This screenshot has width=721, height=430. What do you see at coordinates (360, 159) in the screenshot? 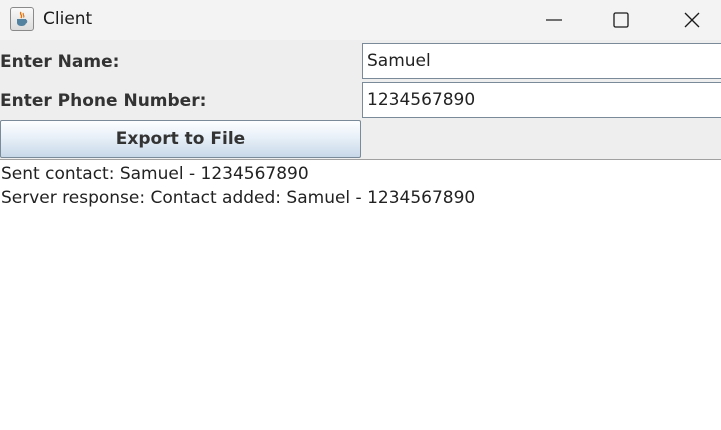
I see `panel-divider` at bounding box center [360, 159].